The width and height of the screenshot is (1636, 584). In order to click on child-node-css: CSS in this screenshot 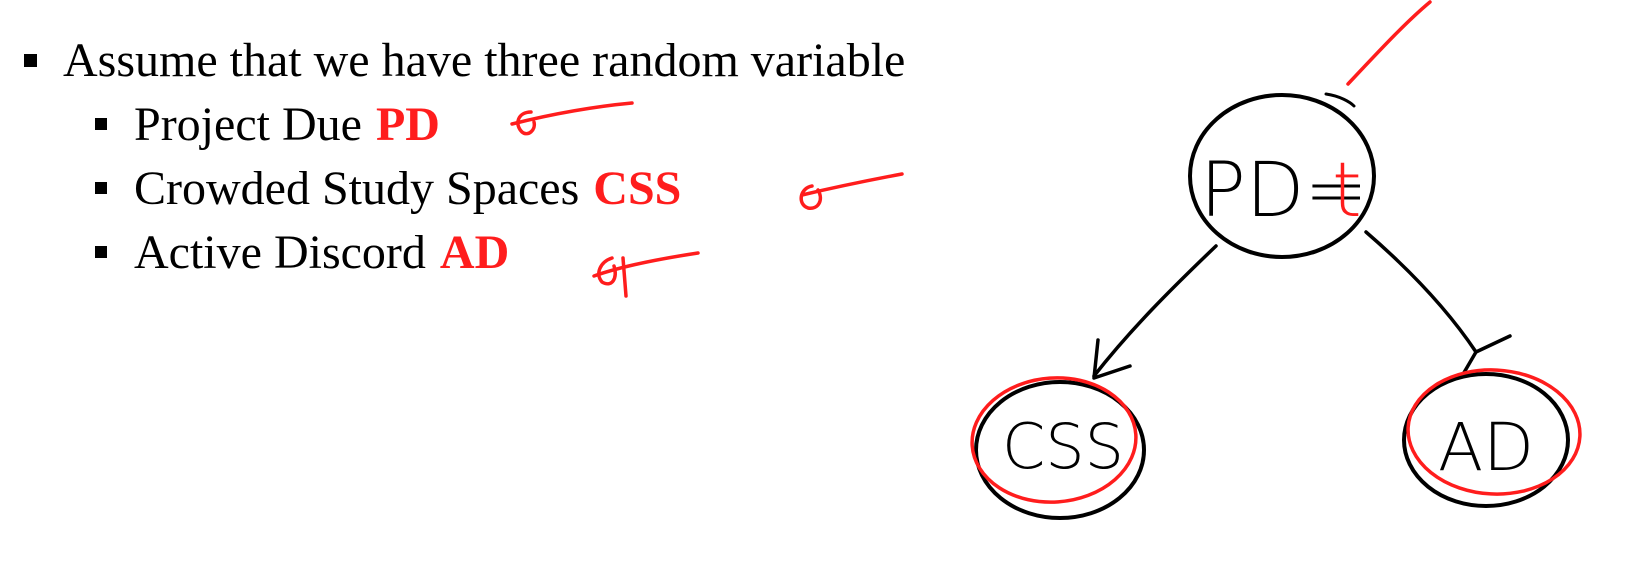, I will do `click(1058, 448)`.